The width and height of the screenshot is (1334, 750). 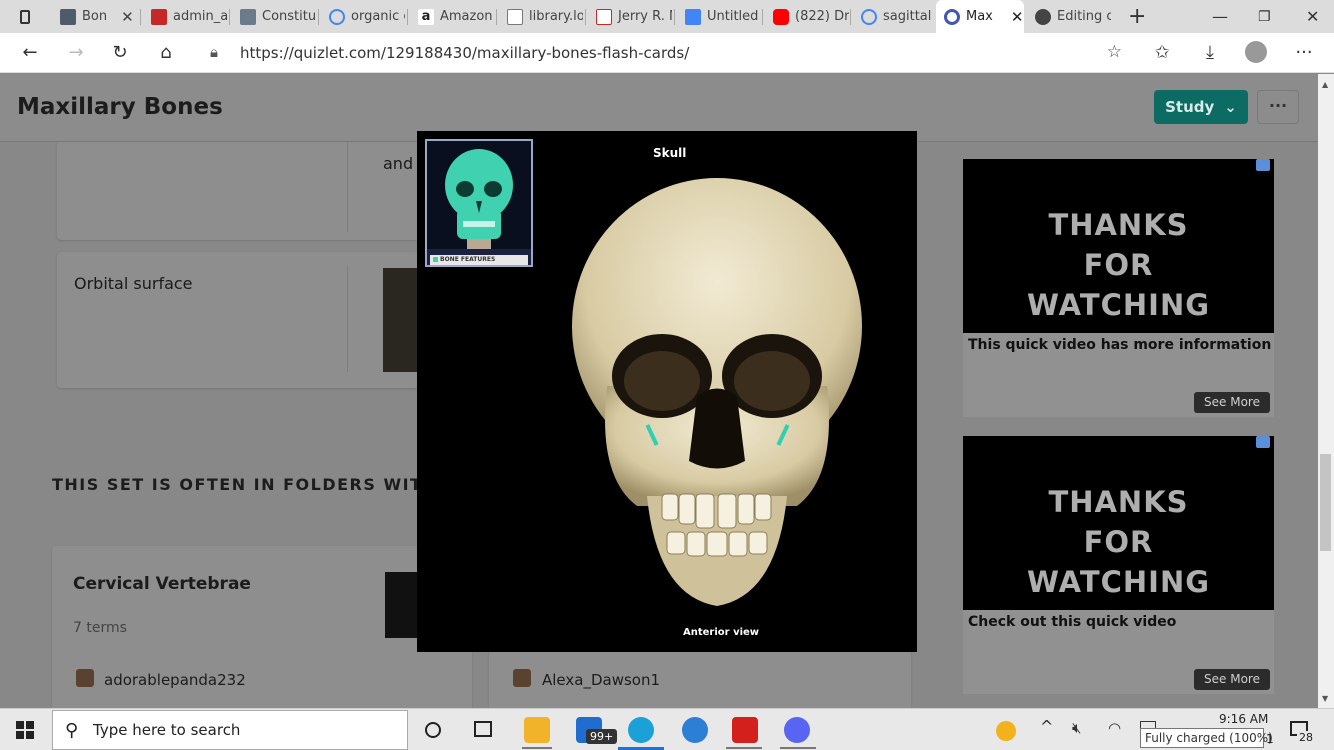 What do you see at coordinates (479, 260) in the screenshot?
I see `thumbnail-label: BONE FEATURES` at bounding box center [479, 260].